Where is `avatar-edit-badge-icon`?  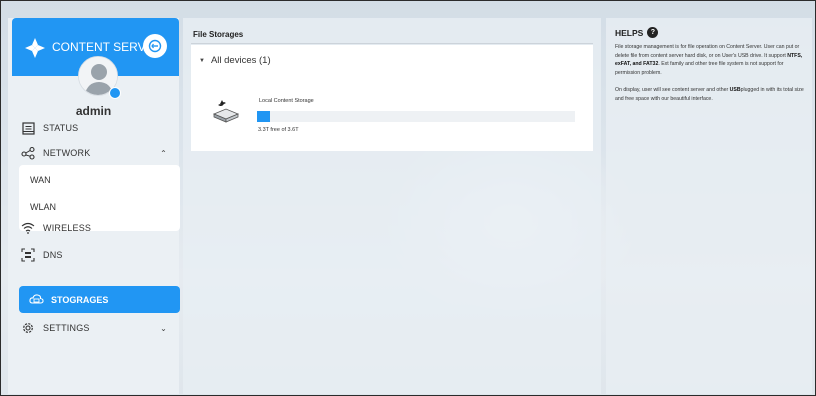
avatar-edit-badge-icon is located at coordinates (115, 93).